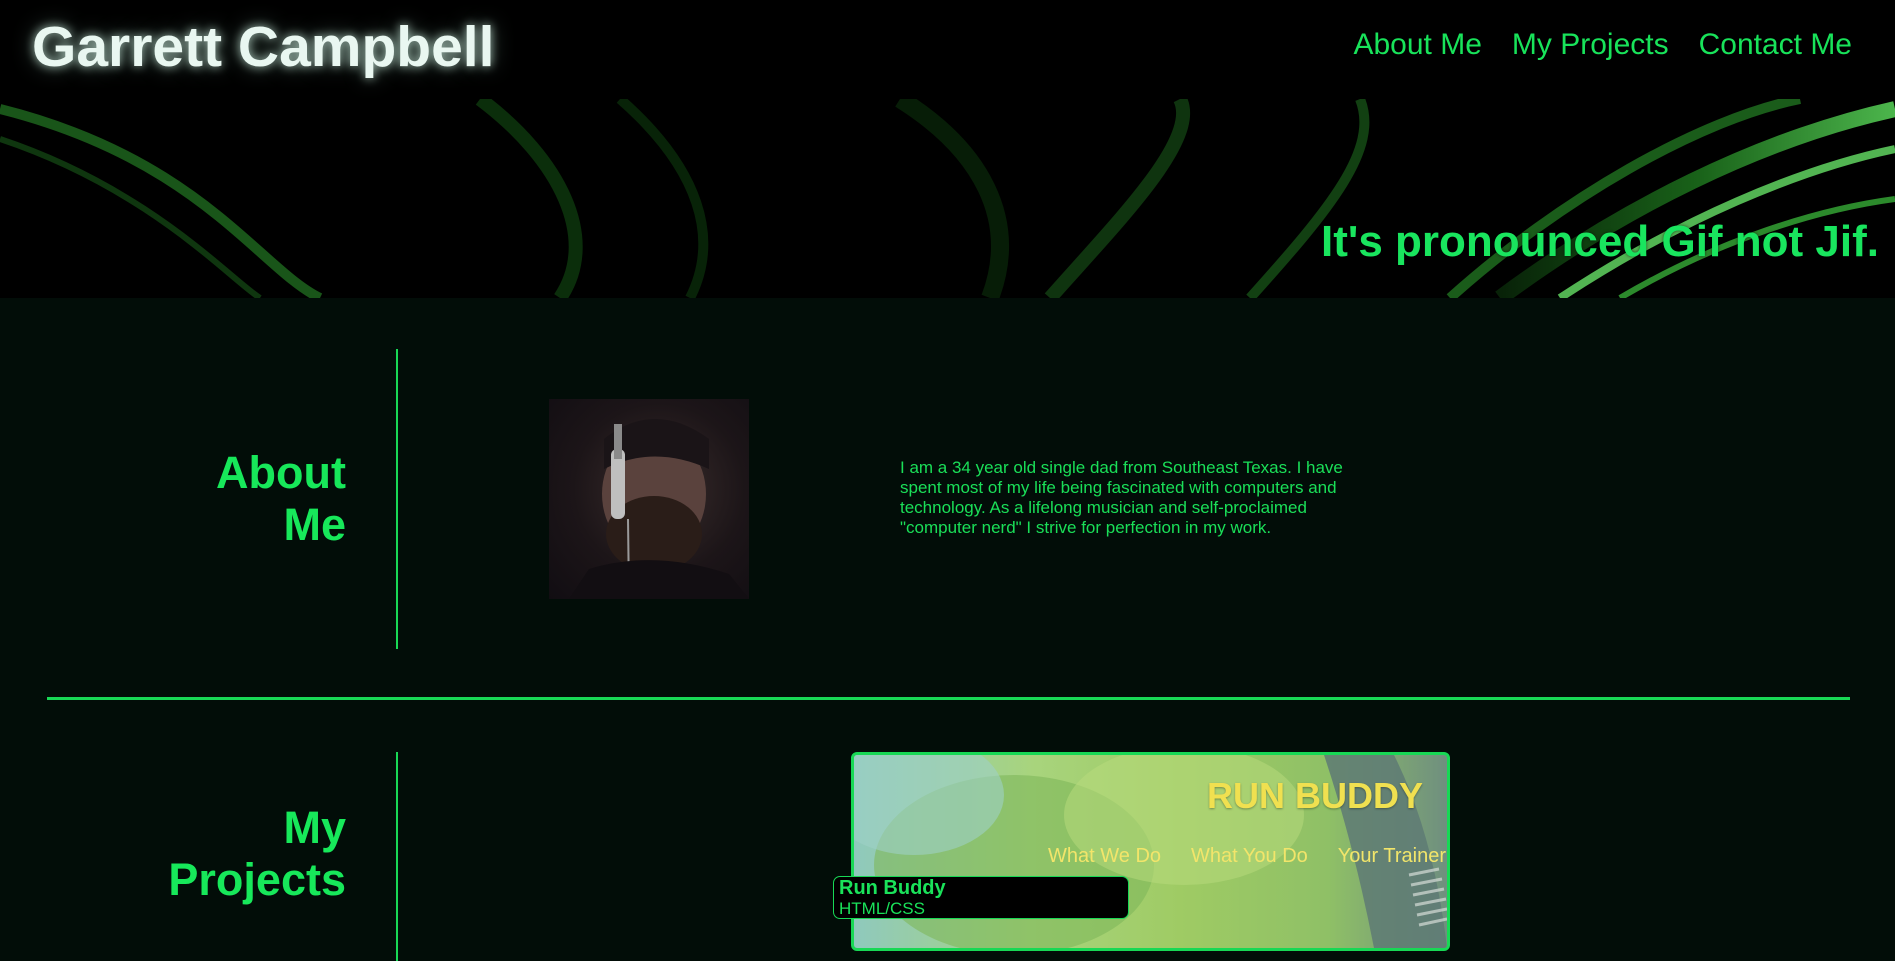 The image size is (1895, 961). I want to click on project-preview-title: RUN BUDDY, so click(1315, 795).